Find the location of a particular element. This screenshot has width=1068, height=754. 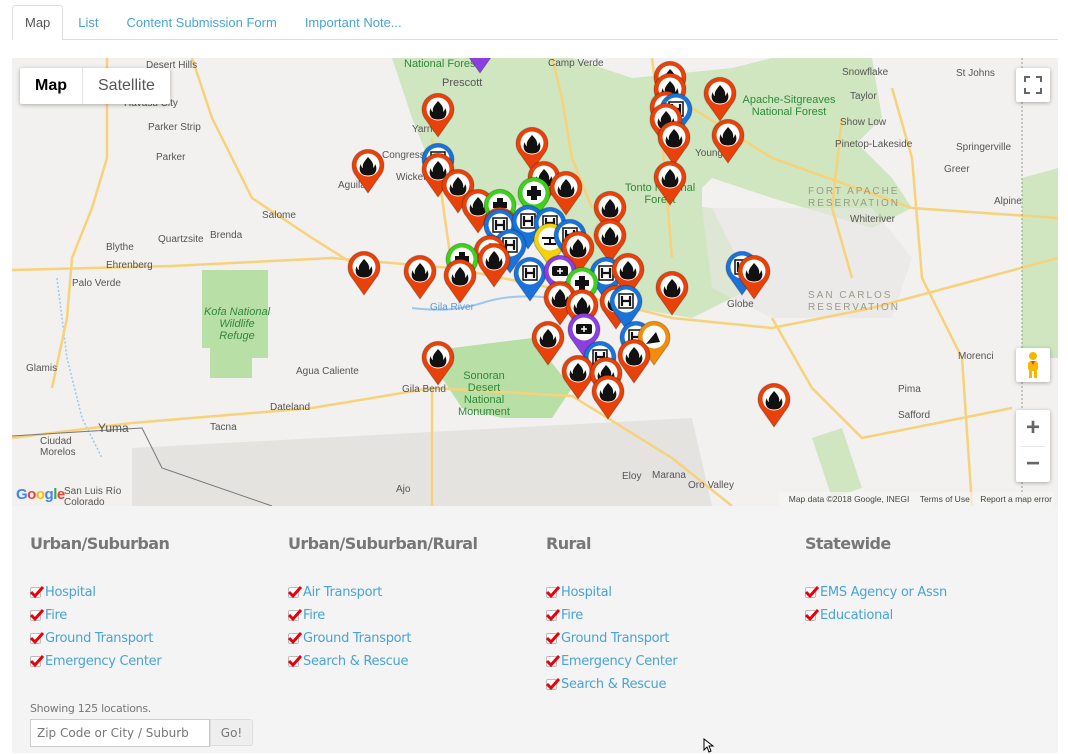

map-label-st-johns: St Johns is located at coordinates (975, 73).